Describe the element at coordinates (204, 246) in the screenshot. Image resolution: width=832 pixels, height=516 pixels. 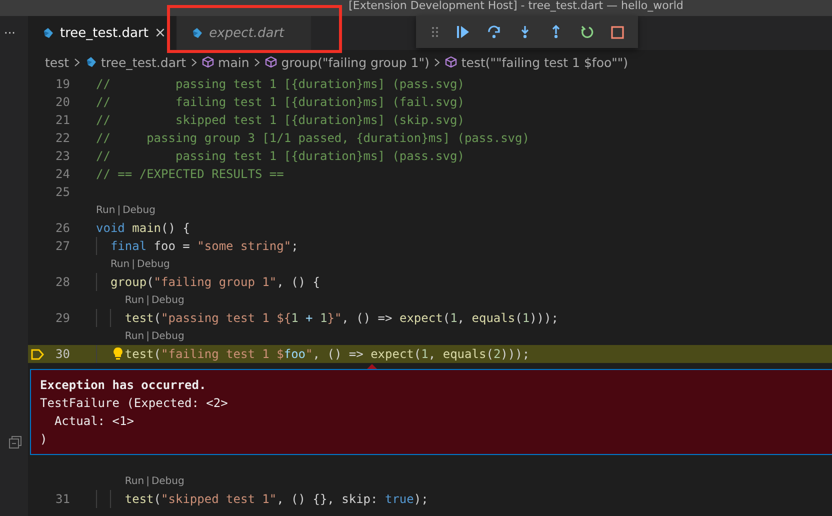
I see `code-line: final foo = "some string";` at that location.